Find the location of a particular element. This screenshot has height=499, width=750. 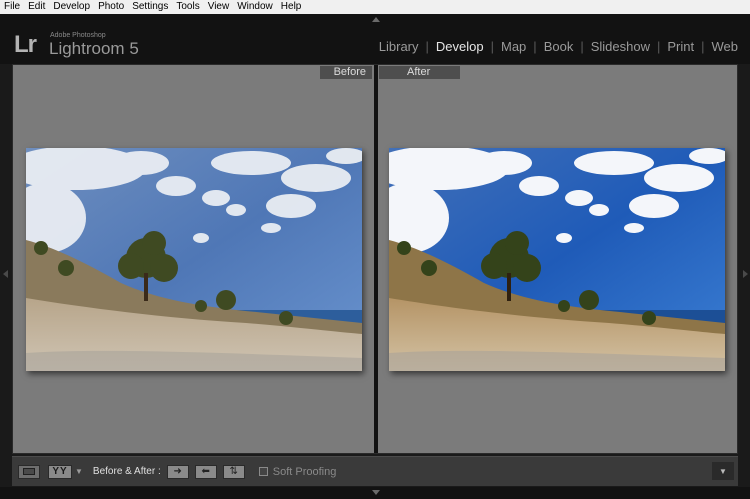

chevron-down-icon: ▼ is located at coordinates (723, 471).